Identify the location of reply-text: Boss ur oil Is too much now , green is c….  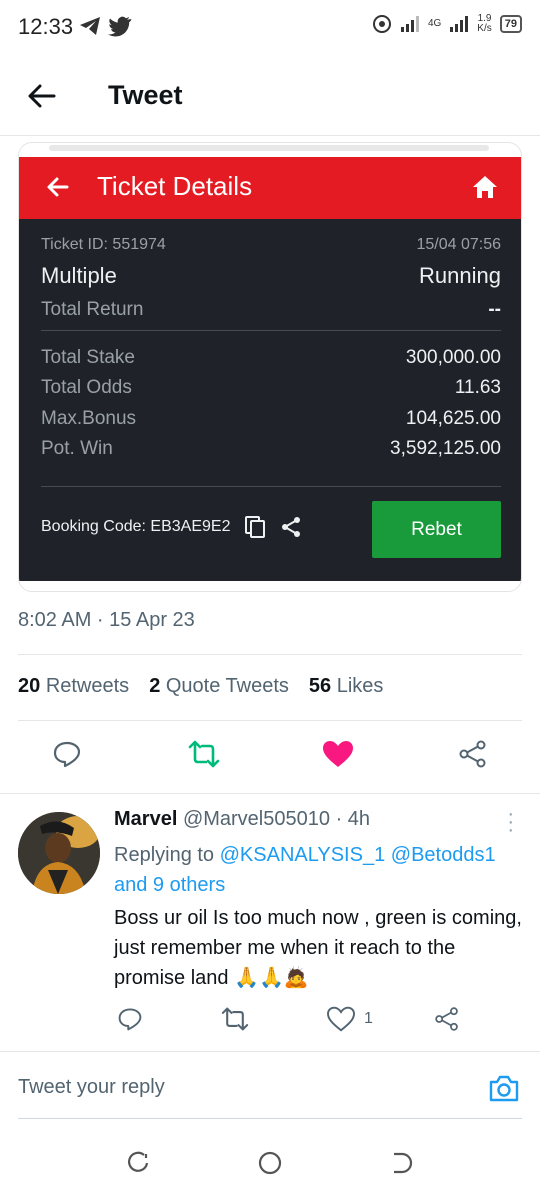
(318, 948).